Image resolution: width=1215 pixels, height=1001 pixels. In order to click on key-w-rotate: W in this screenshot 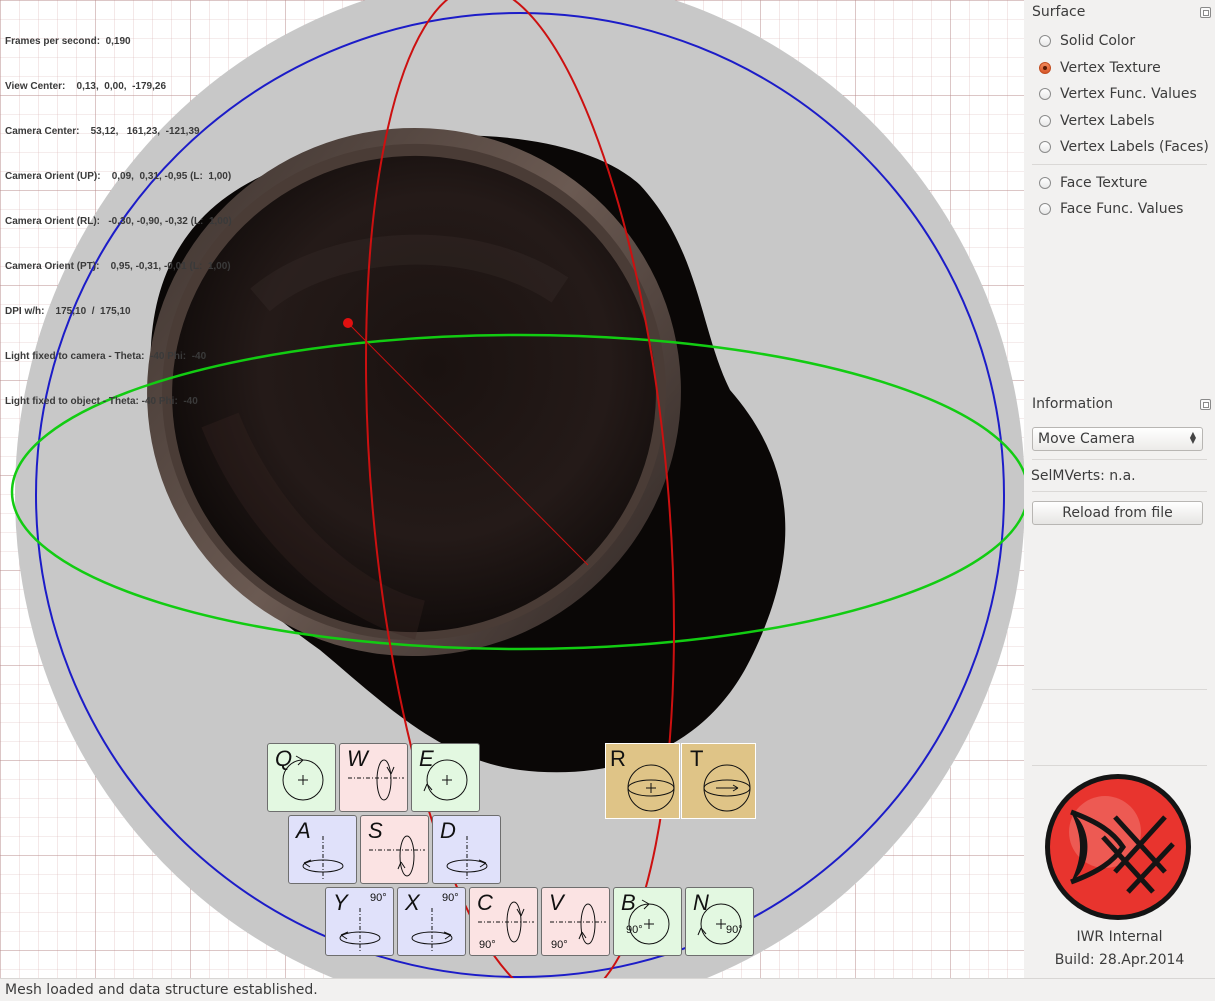, I will do `click(373, 777)`.